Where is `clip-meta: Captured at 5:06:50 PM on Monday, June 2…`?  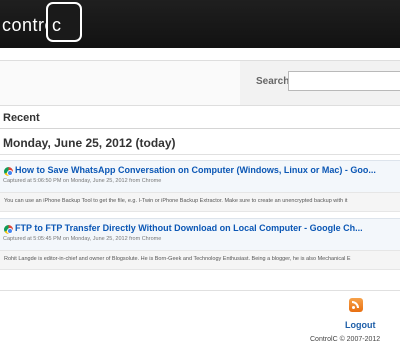
clip-meta: Captured at 5:06:50 PM on Monday, June 2… is located at coordinates (82, 181).